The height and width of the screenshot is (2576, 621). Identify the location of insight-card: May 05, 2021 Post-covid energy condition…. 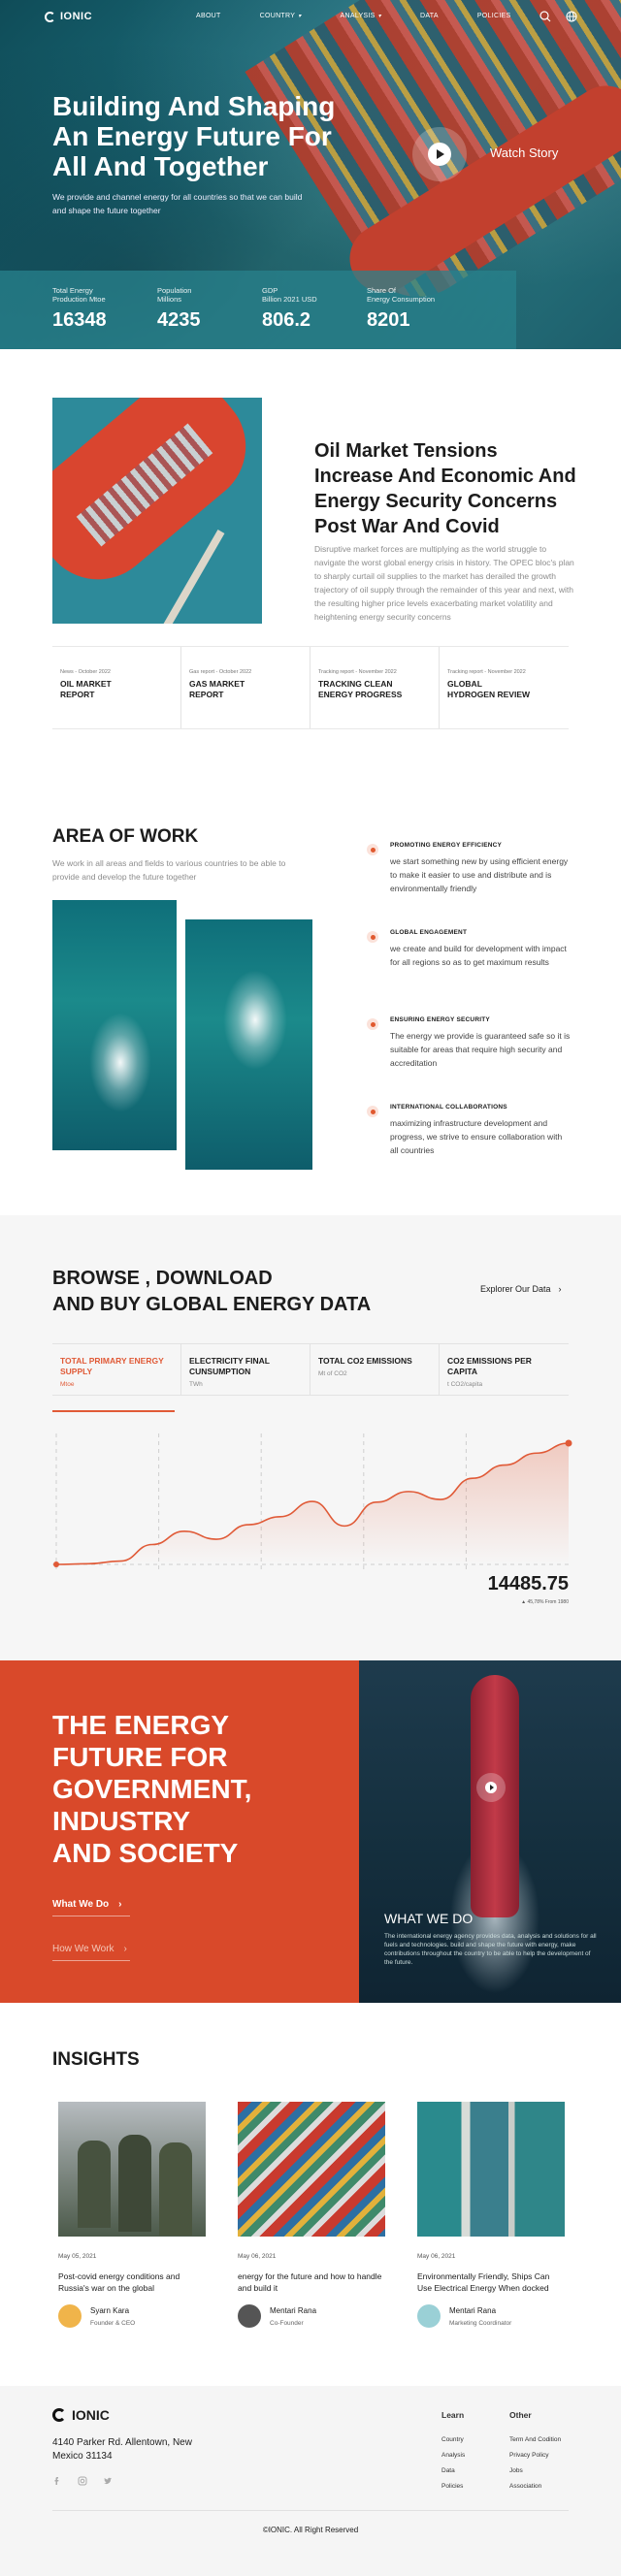
(132, 2216).